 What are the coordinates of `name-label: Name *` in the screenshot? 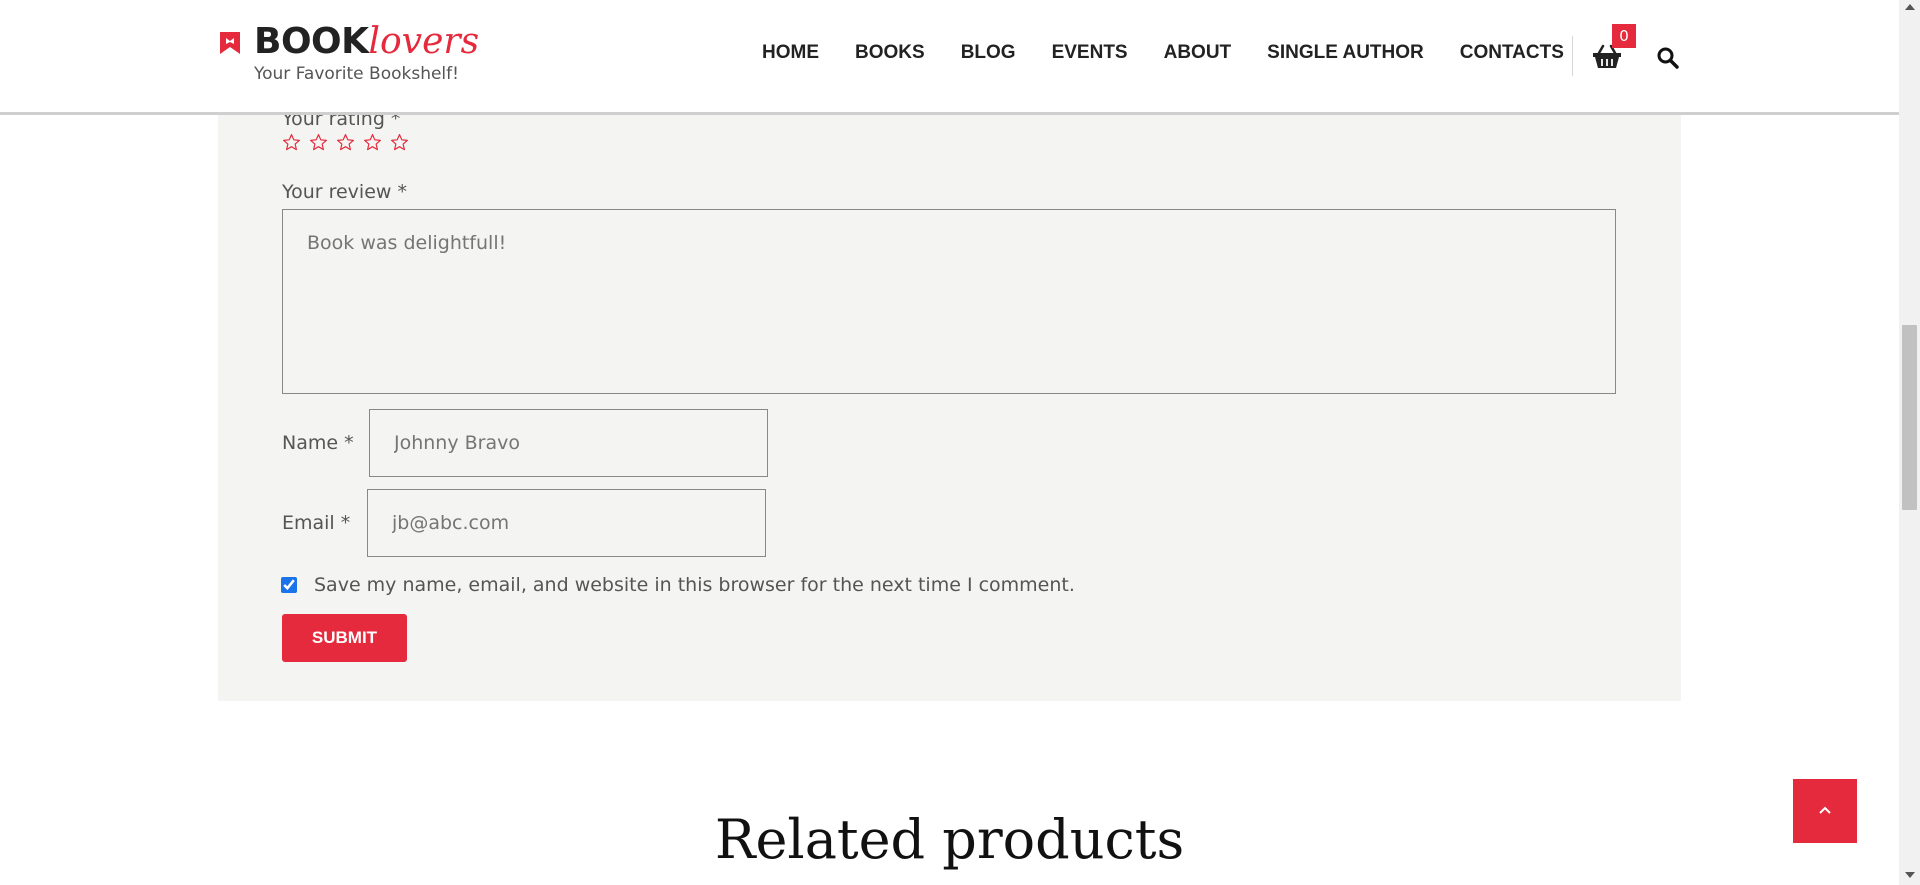 It's located at (318, 443).